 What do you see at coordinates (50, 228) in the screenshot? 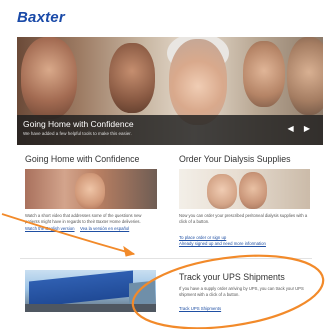
I see `english-video-link: Watch the English version` at bounding box center [50, 228].